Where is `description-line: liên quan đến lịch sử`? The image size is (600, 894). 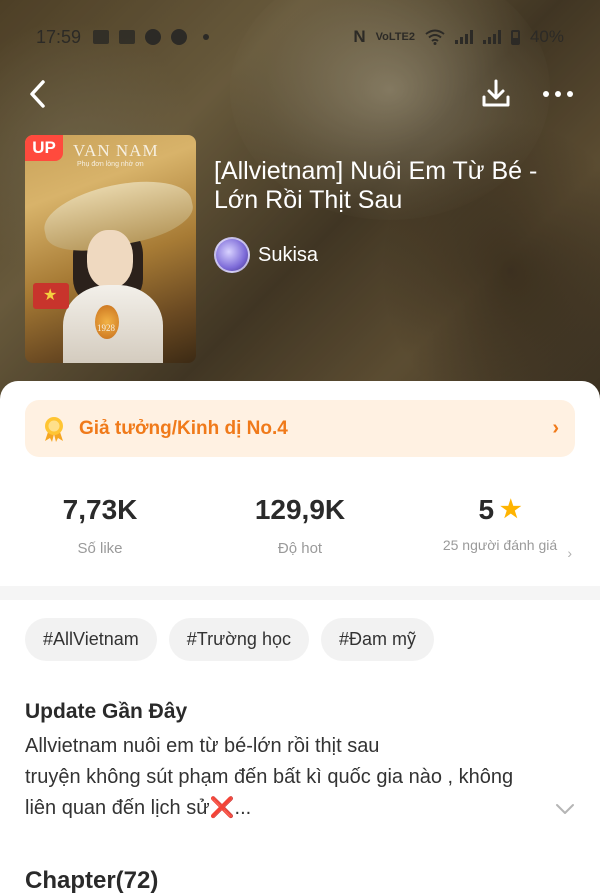 description-line: liên quan đến lịch sử is located at coordinates (117, 808).